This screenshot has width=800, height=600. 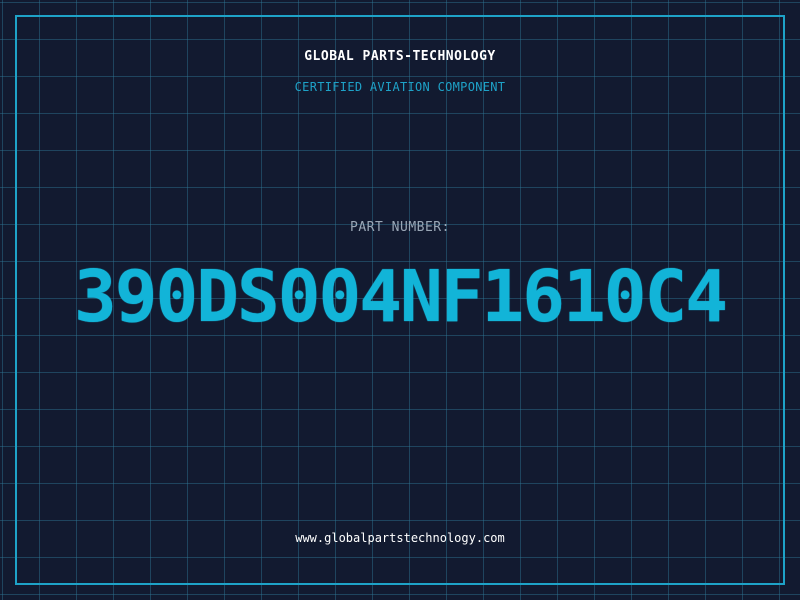 I want to click on part-number-label: PART NUMBER:, so click(x=400, y=227).